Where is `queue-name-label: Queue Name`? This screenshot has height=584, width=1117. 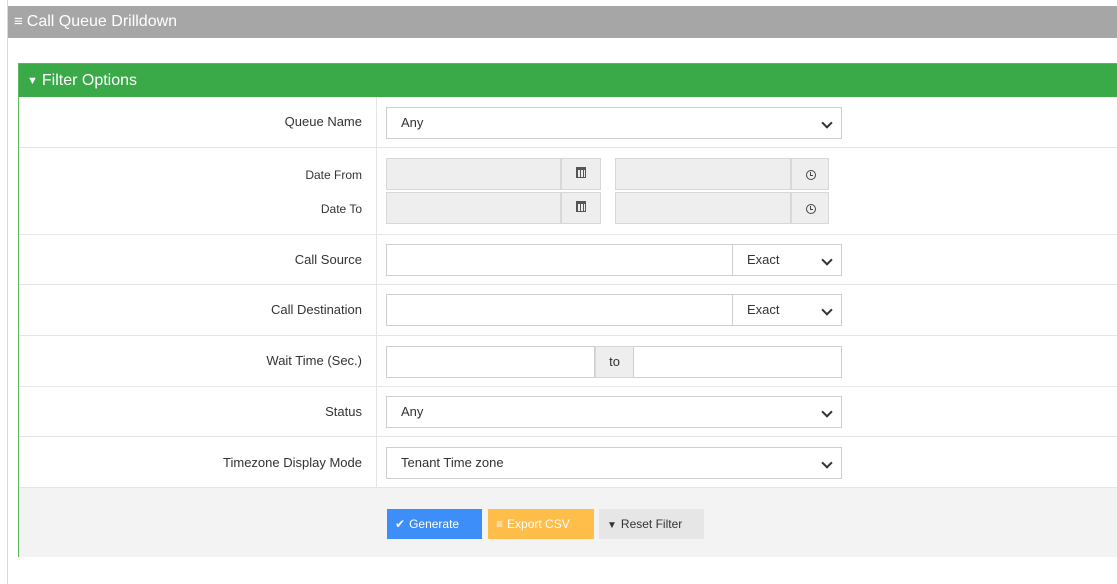
queue-name-label: Queue Name is located at coordinates (323, 121).